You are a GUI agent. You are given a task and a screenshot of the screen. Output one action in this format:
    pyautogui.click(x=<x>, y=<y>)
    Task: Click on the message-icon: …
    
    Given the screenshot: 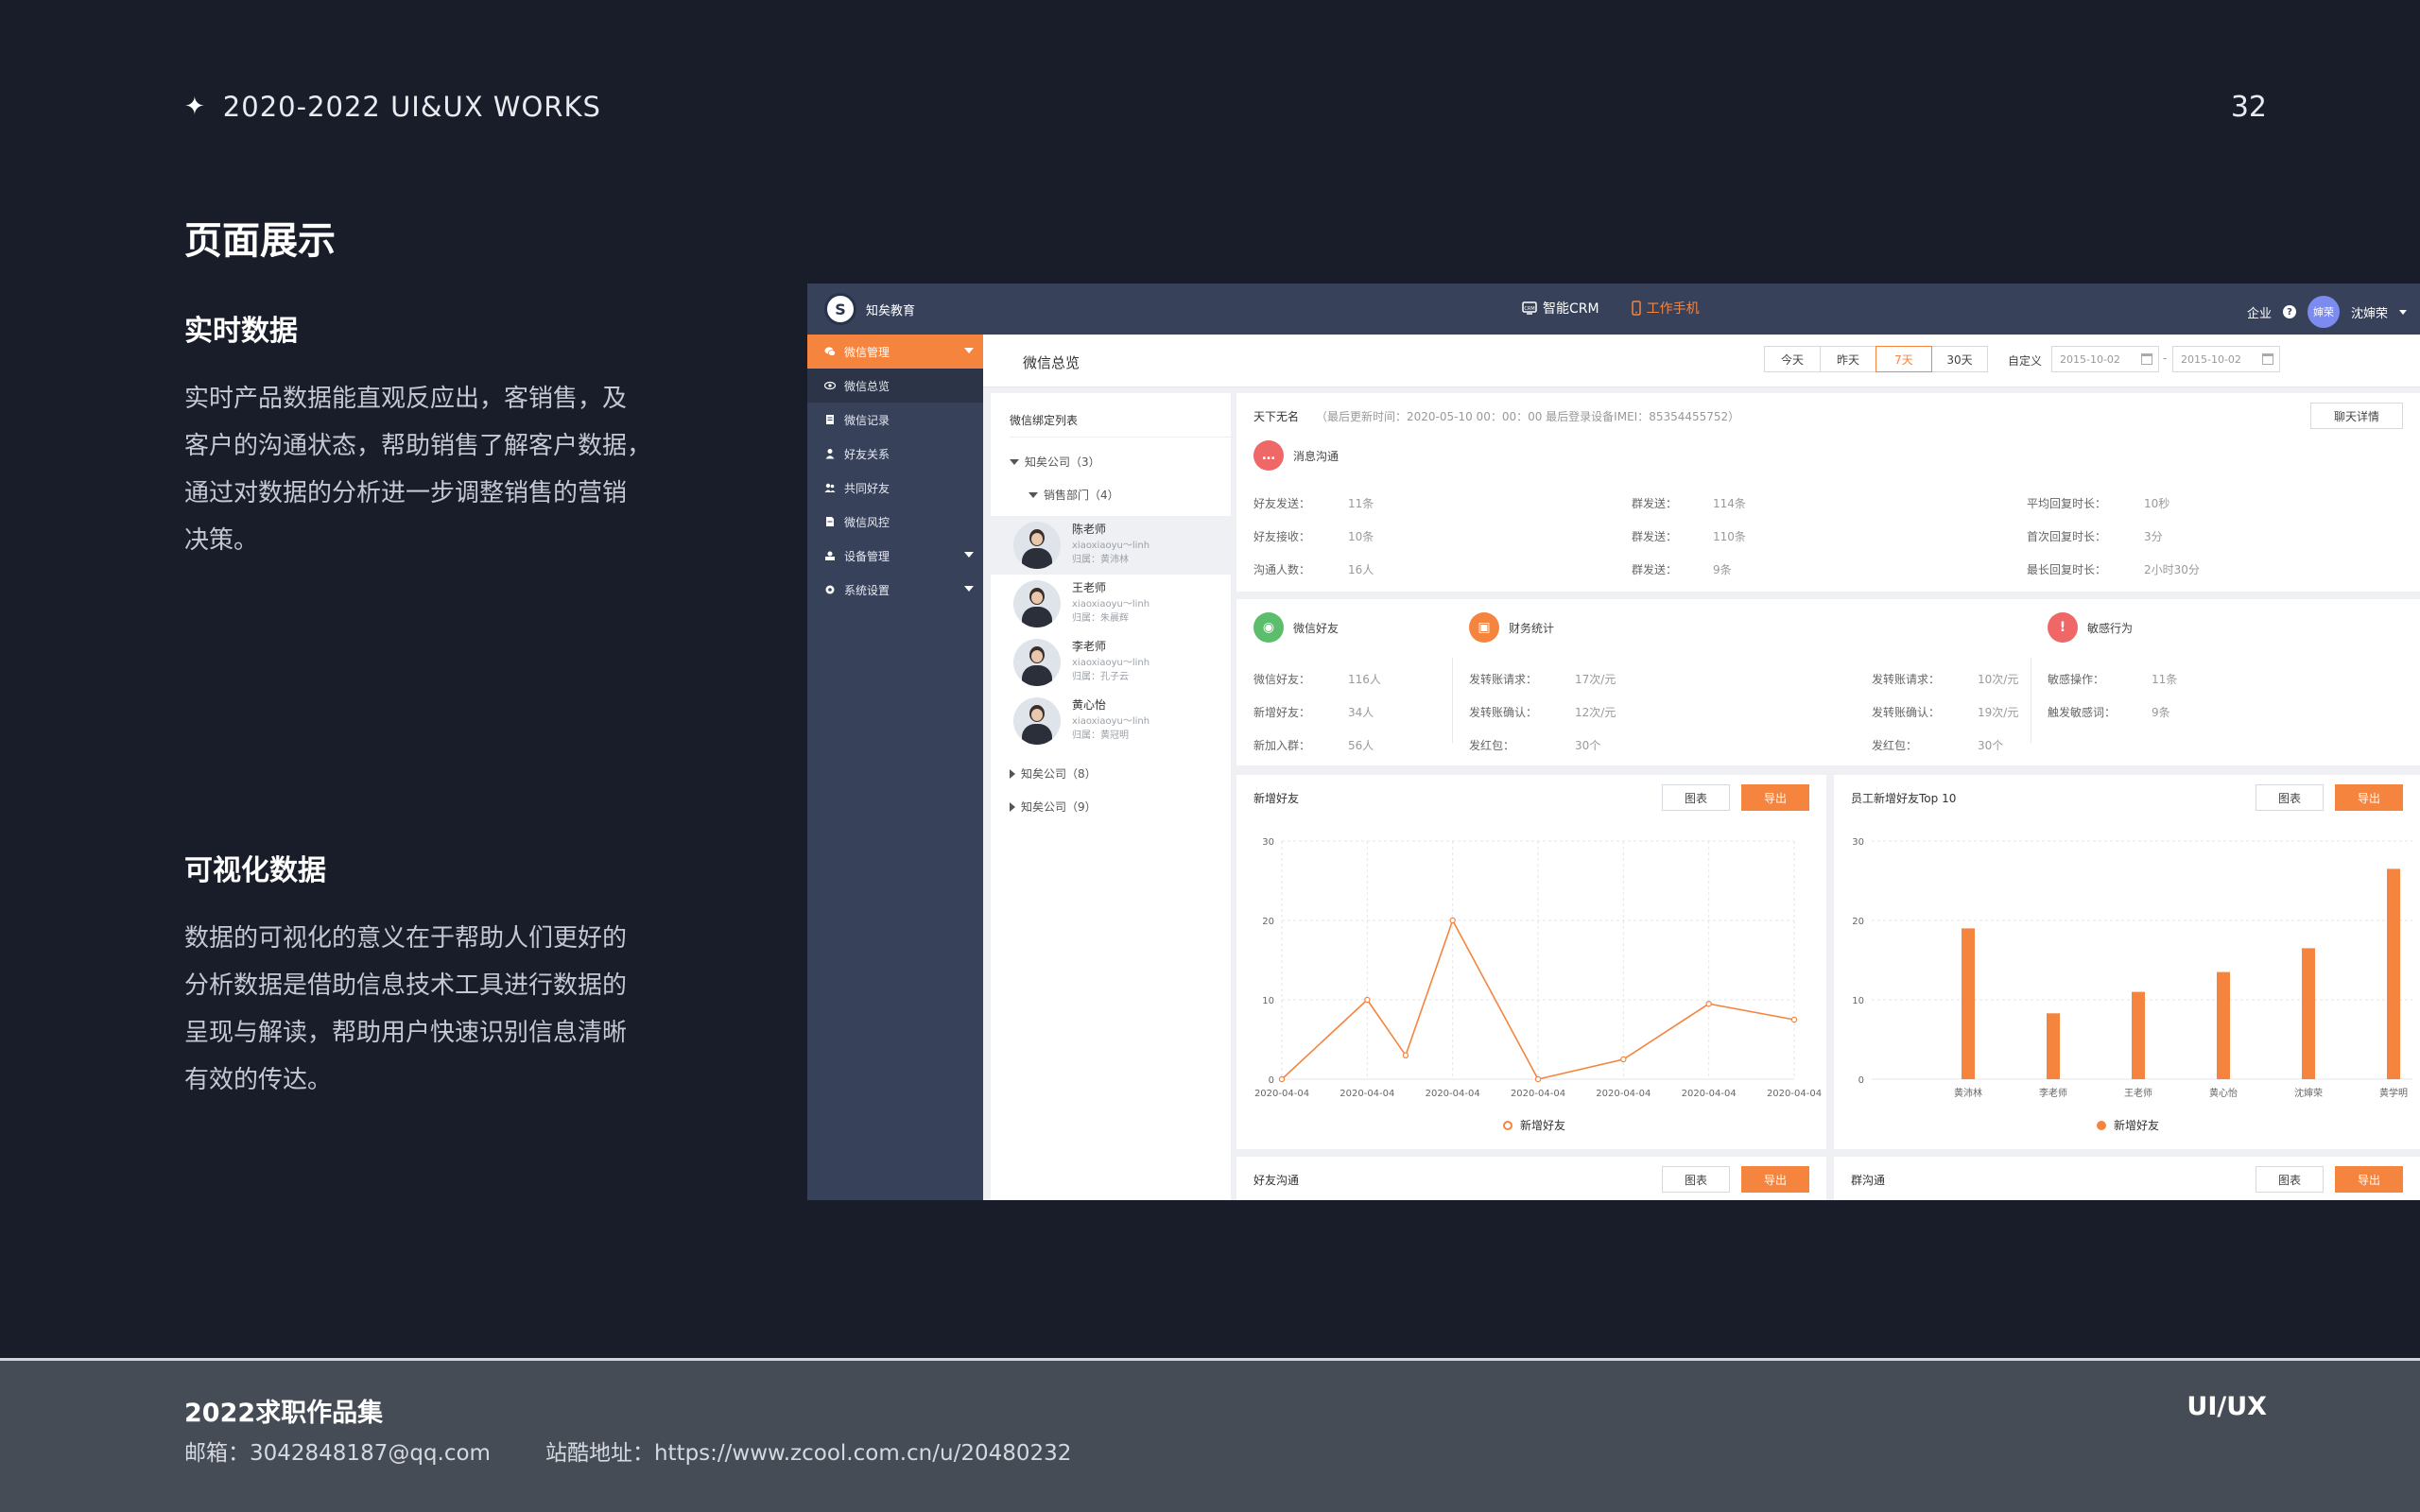 What is the action you would take?
    pyautogui.click(x=1268, y=455)
    